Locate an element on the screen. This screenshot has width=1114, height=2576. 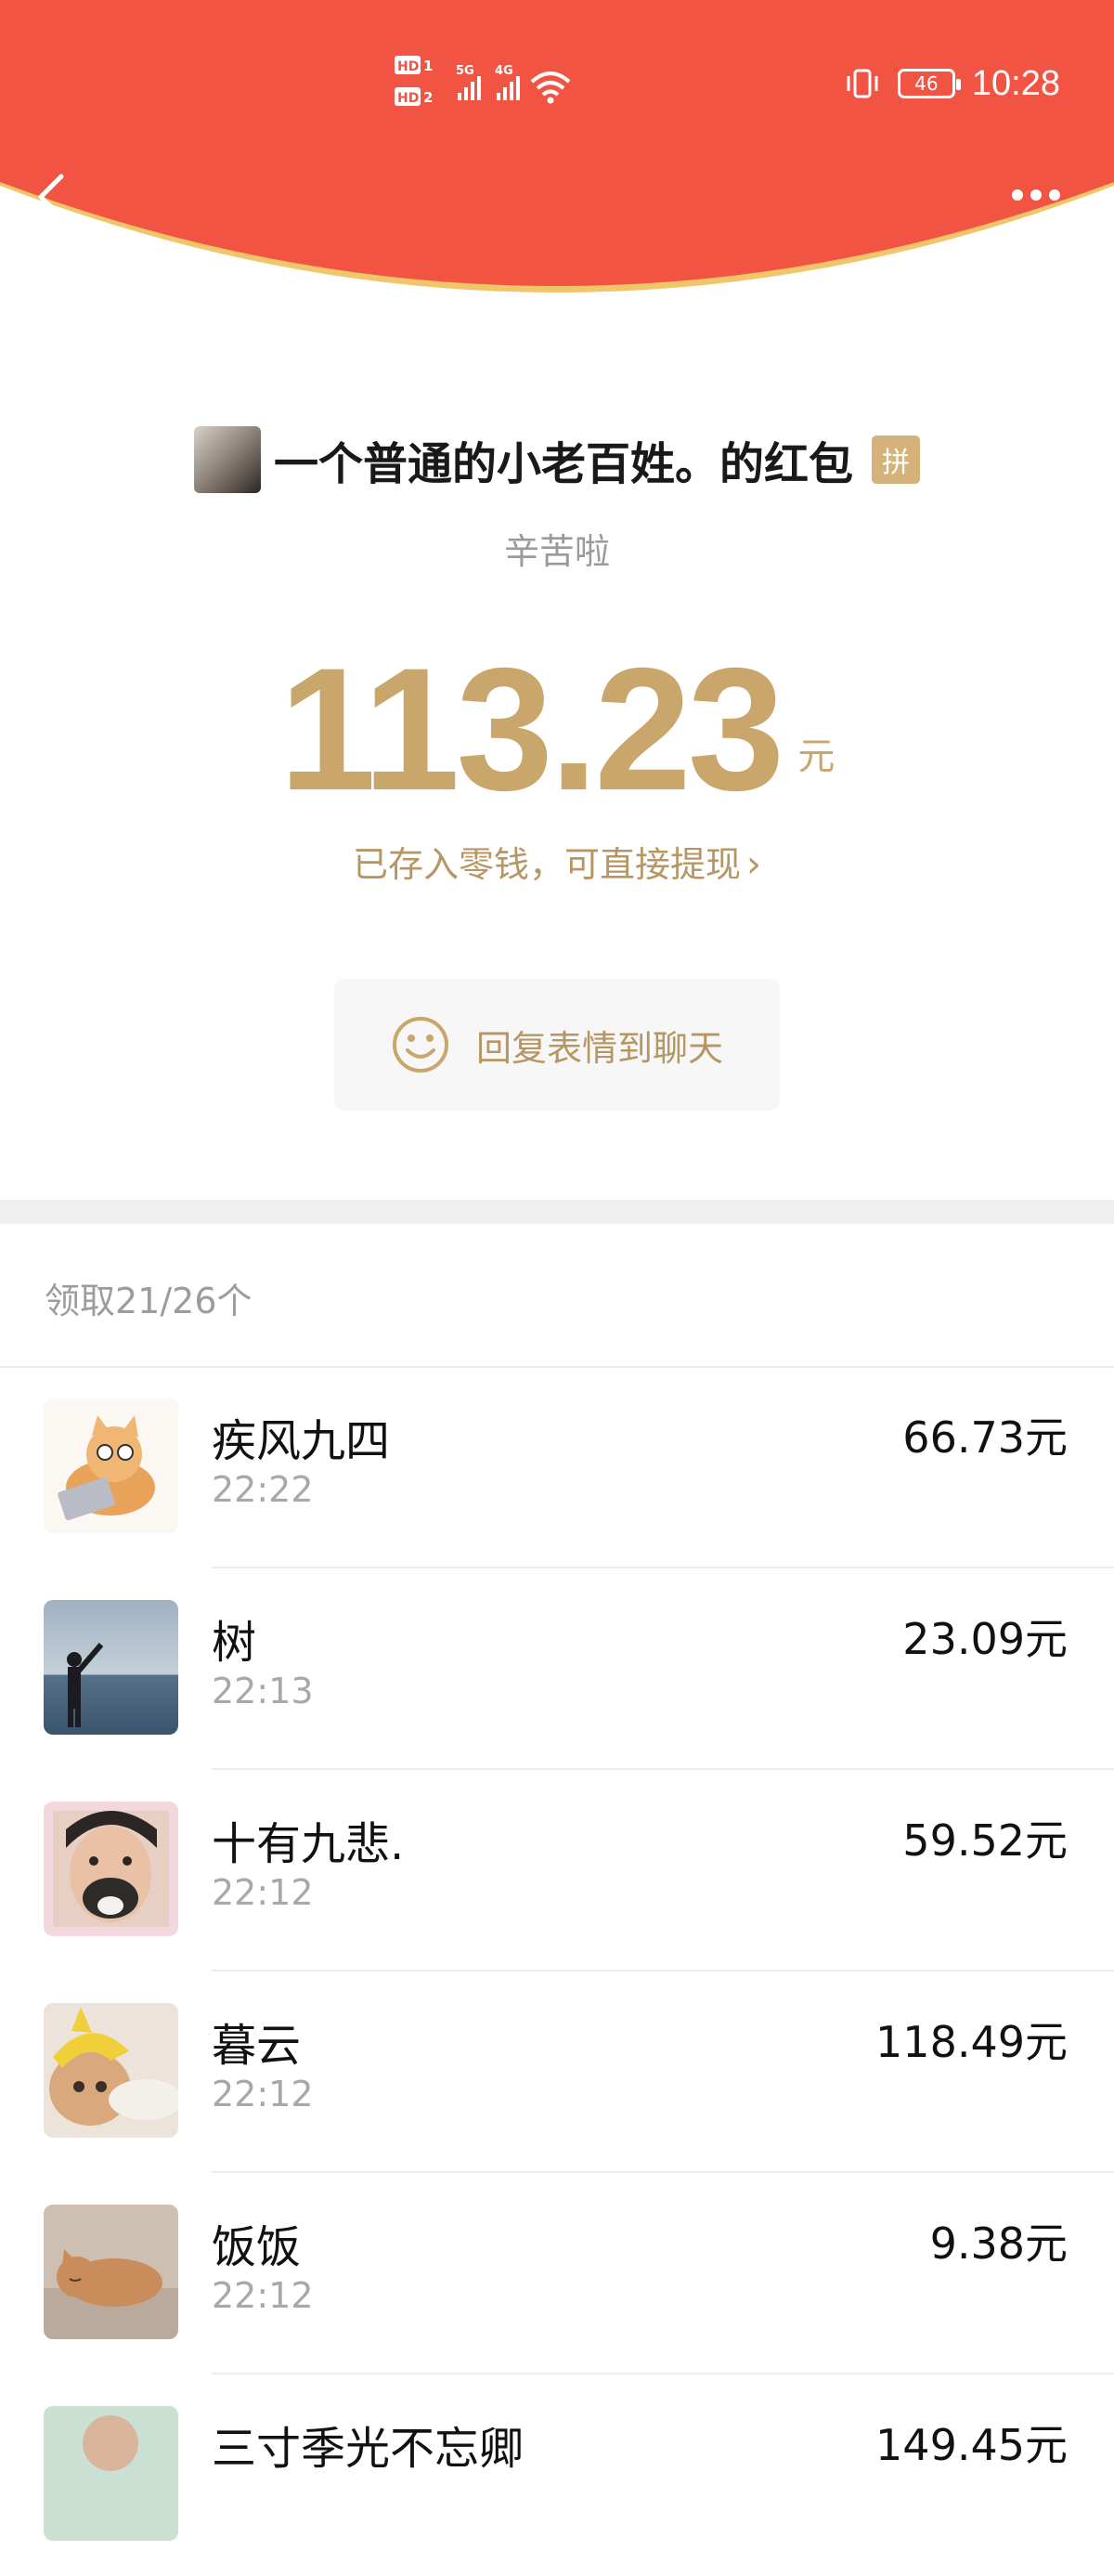
list-item: 暮云 22:12 118.49元 is located at coordinates (557, 2072).